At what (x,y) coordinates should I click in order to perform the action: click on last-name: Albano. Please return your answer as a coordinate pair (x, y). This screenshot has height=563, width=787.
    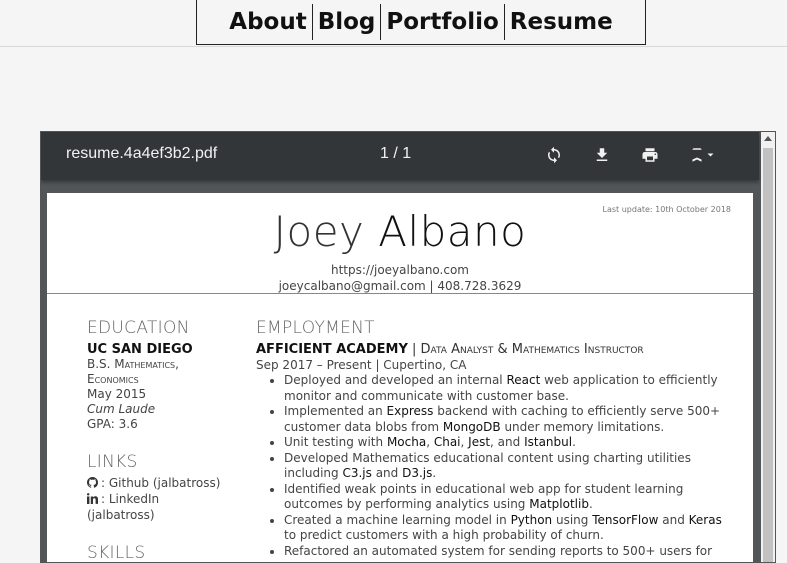
    Looking at the image, I should click on (452, 231).